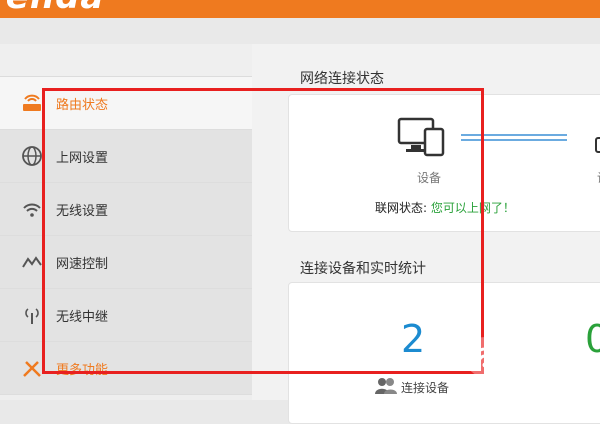 The width and height of the screenshot is (600, 424). Describe the element at coordinates (32, 262) in the screenshot. I see `speed-control-icon` at that location.